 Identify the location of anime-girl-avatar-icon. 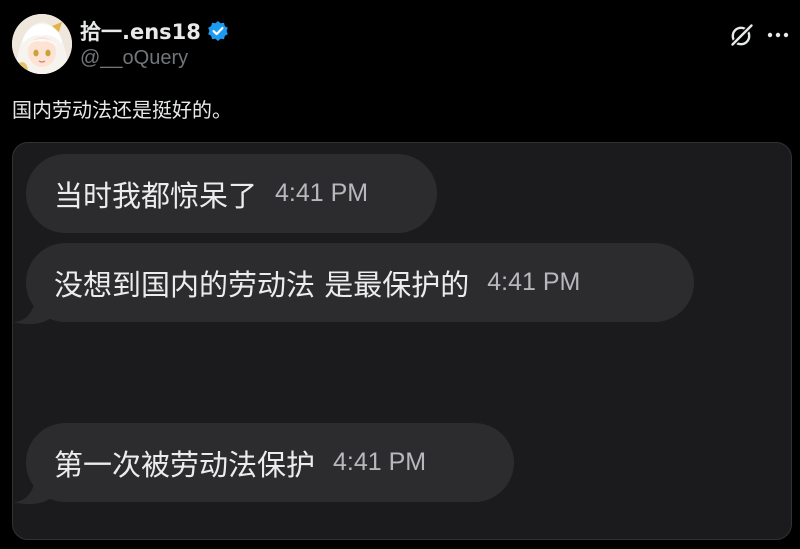
(42, 44).